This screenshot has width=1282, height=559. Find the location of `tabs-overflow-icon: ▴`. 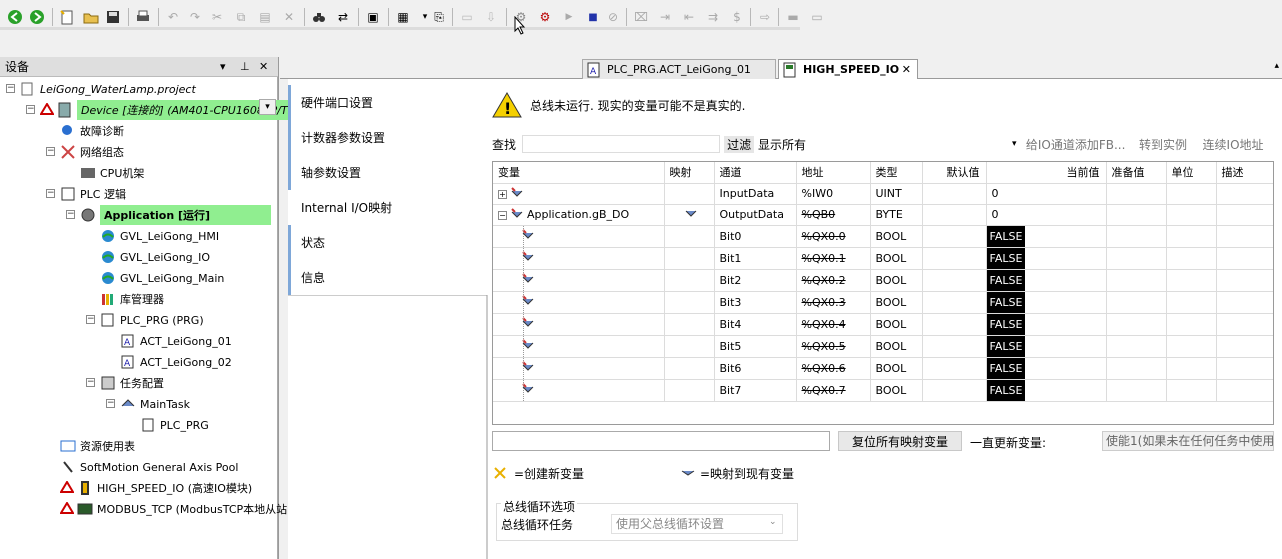

tabs-overflow-icon: ▴ is located at coordinates (1276, 66).